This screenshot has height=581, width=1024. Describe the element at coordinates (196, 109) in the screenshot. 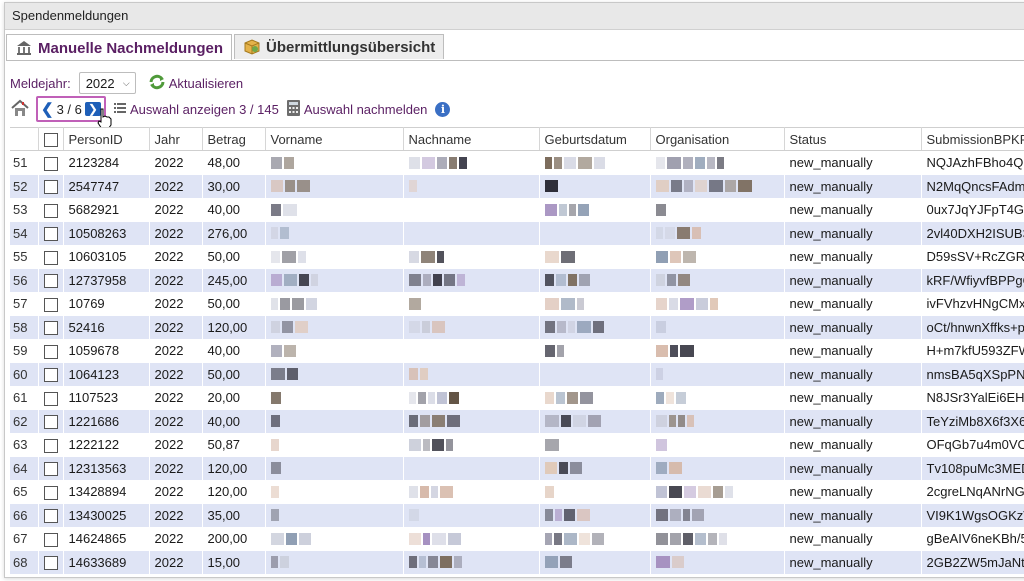

I see `show-selection-button: Auswahl anzeigen 3 / 145` at that location.